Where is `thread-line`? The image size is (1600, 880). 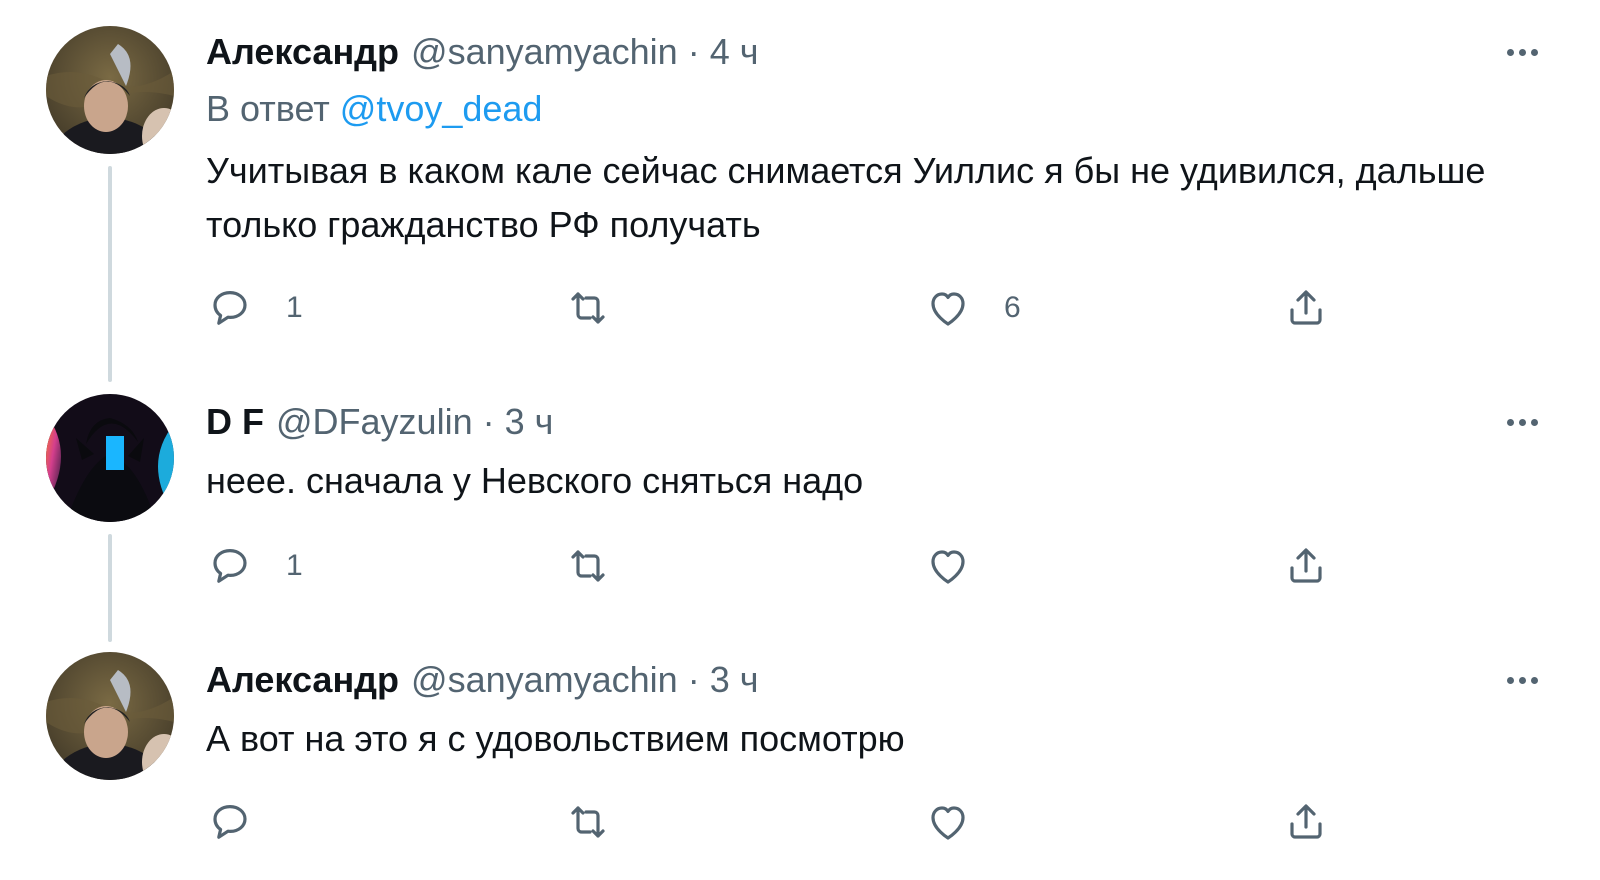
thread-line is located at coordinates (110, 274).